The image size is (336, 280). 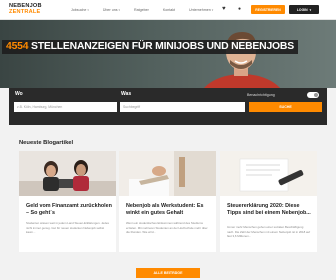 I want to click on nav-label: Kontakt, so click(x=168, y=10).